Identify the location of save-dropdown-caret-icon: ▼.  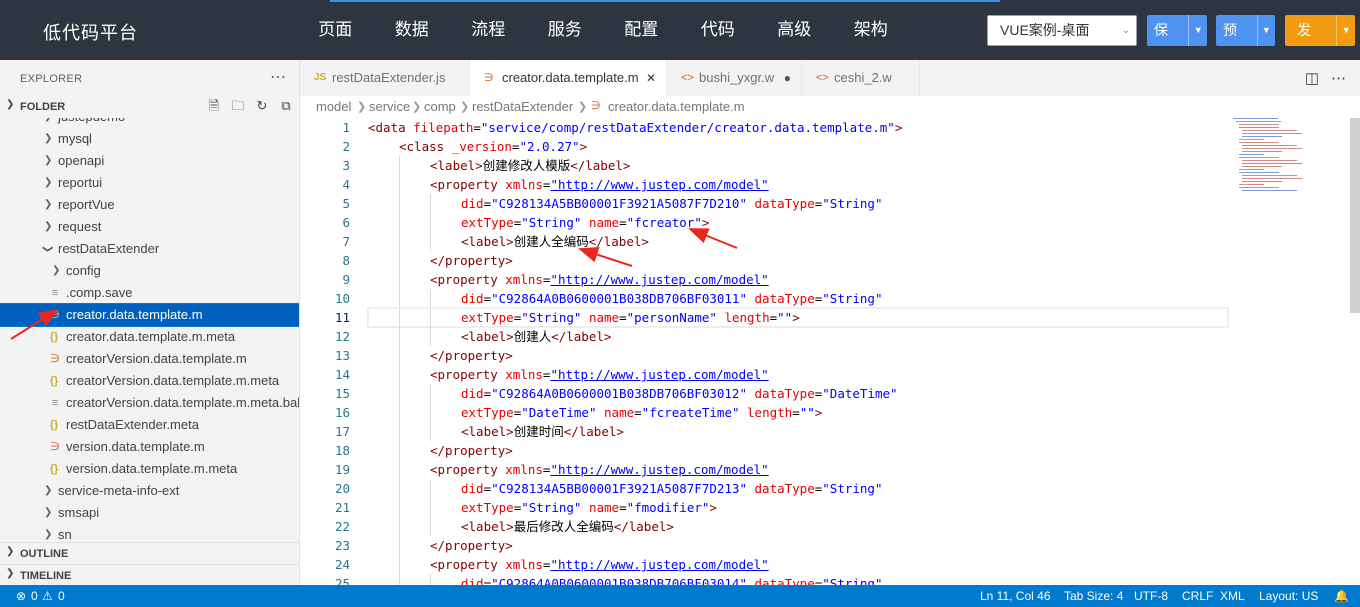
(1197, 30).